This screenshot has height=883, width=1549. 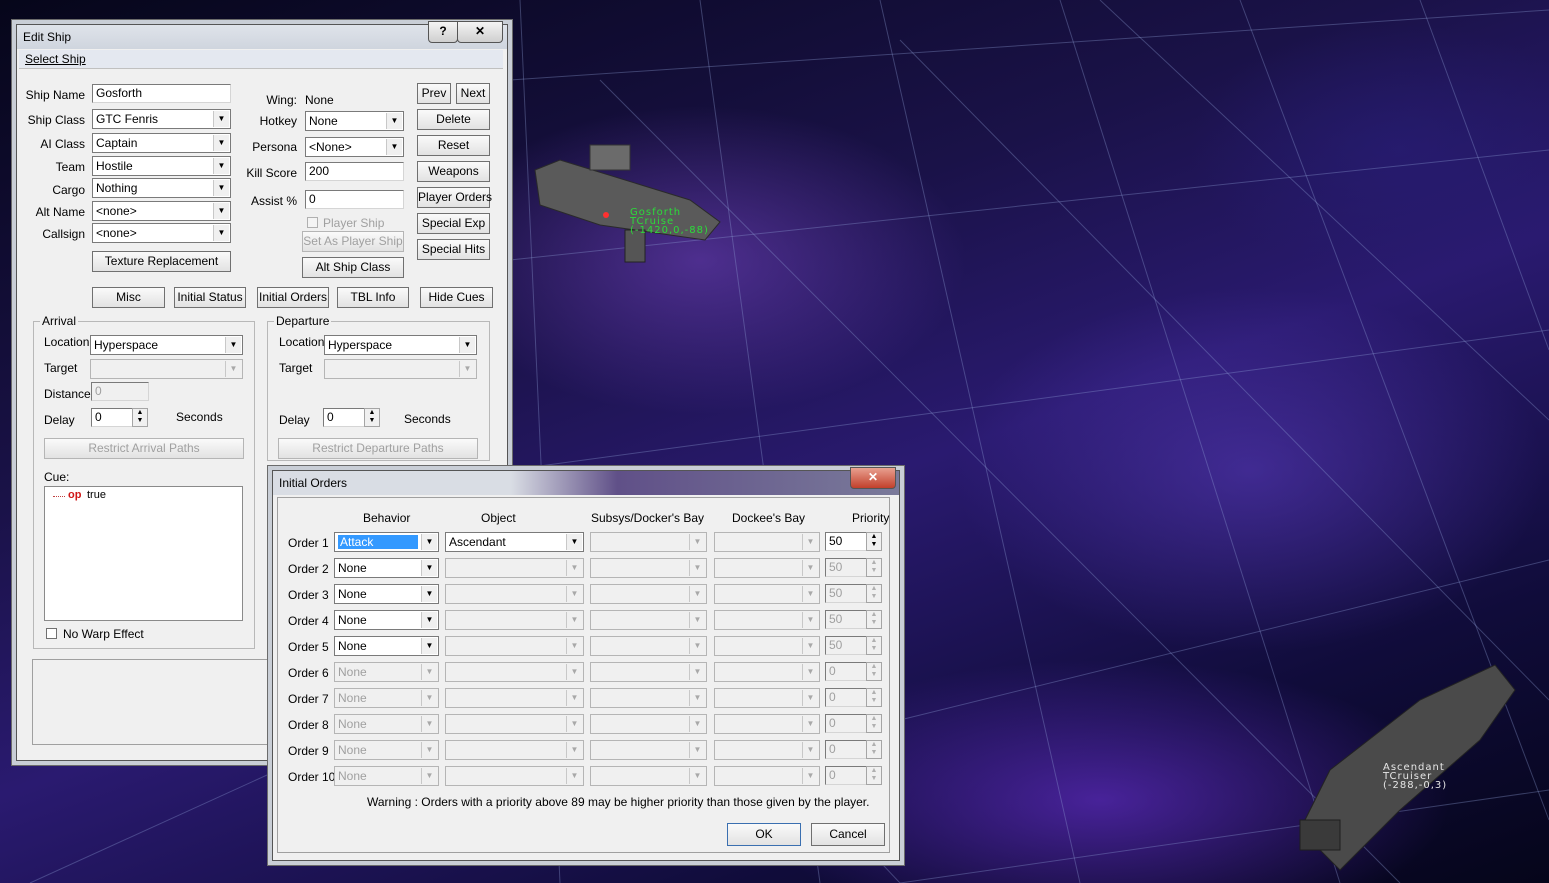 I want to click on ai-class-select: Captain ▼, so click(x=161, y=143).